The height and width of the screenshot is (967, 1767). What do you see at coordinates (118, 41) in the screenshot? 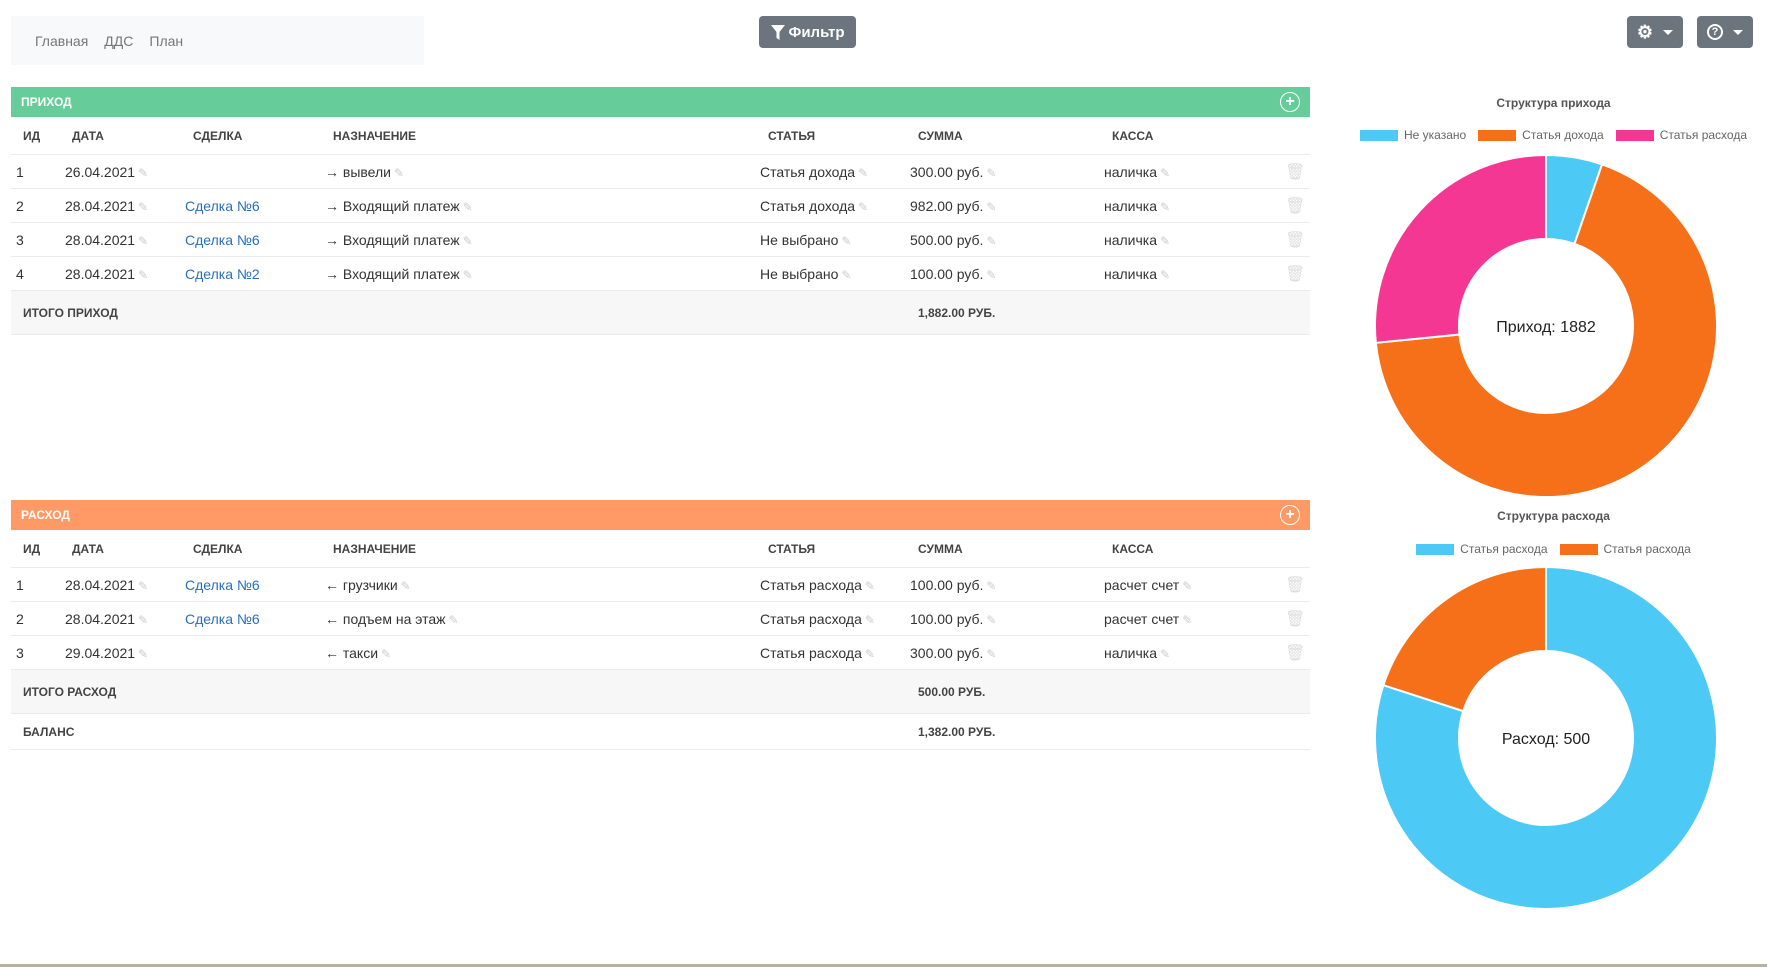
I see `nav-dds: ДДС` at bounding box center [118, 41].